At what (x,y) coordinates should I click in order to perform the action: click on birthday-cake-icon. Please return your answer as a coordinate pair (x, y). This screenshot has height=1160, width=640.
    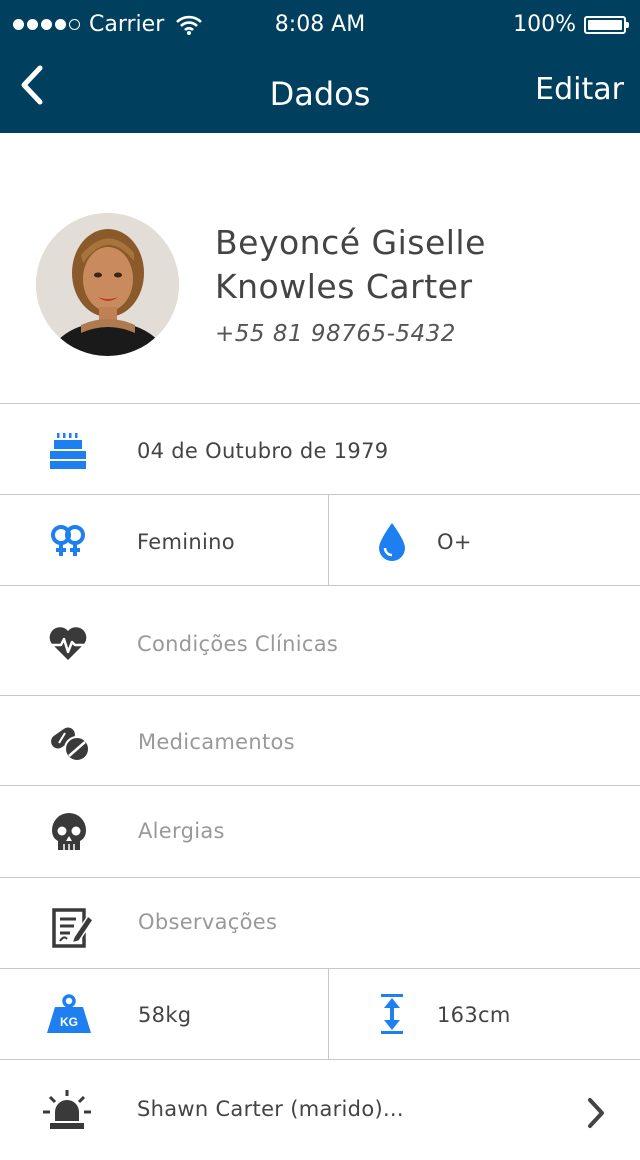
    Looking at the image, I should click on (68, 451).